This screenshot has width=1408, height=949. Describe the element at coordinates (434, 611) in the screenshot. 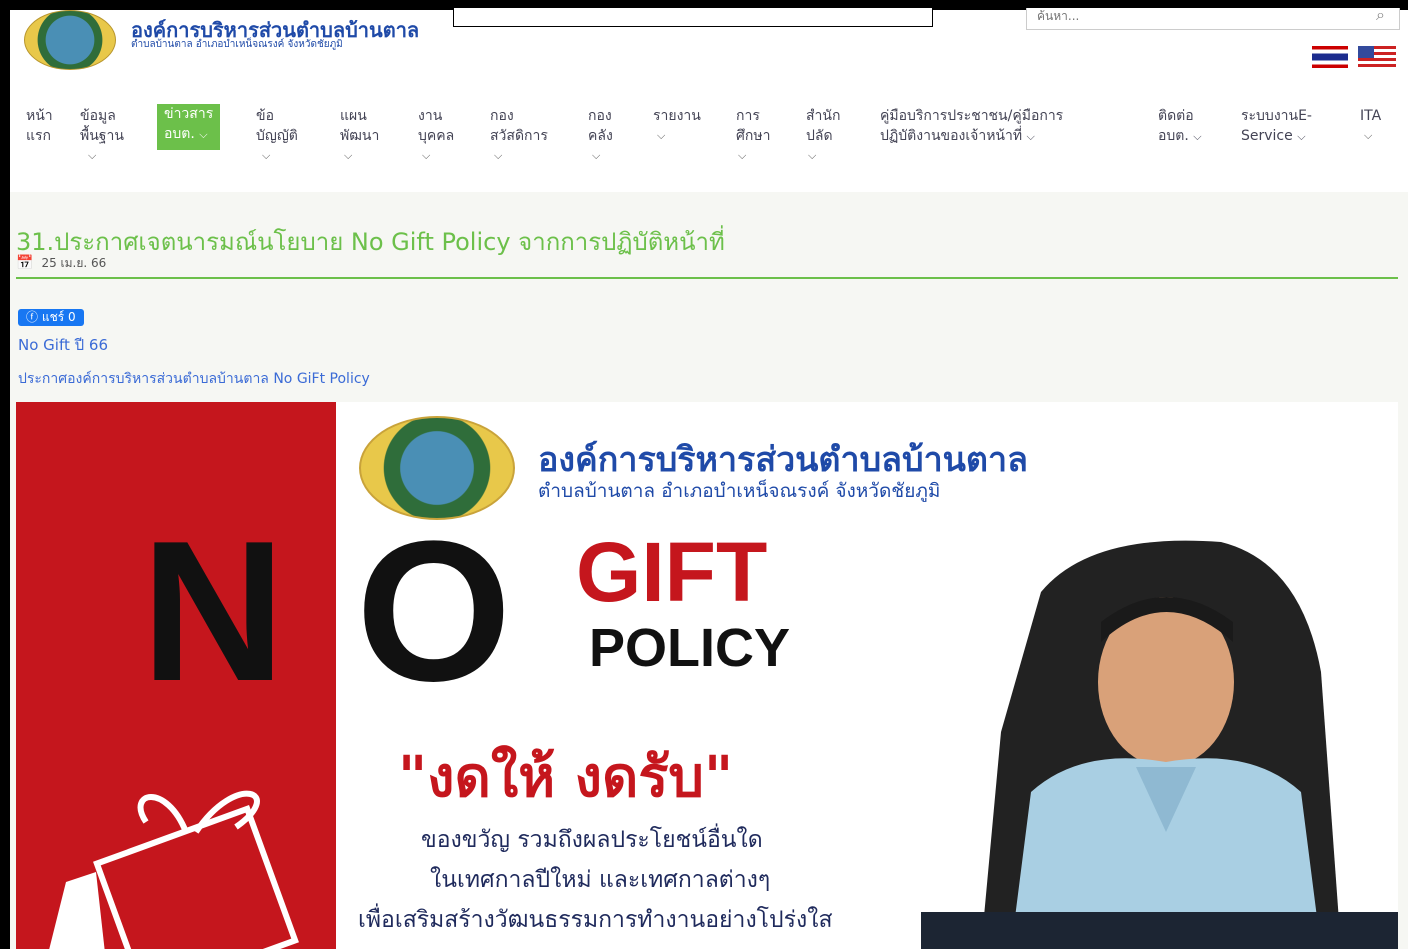

I see `banner-letter-o: O` at that location.